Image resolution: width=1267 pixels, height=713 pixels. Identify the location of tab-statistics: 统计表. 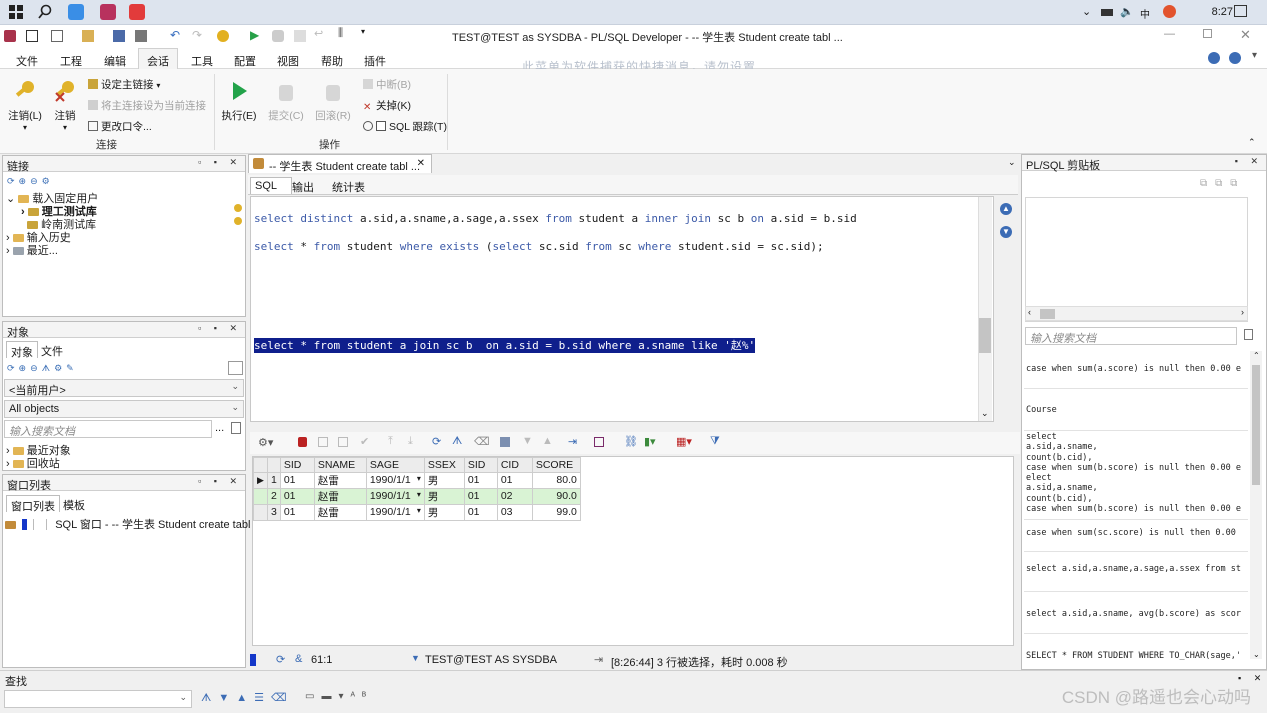
(348, 185).